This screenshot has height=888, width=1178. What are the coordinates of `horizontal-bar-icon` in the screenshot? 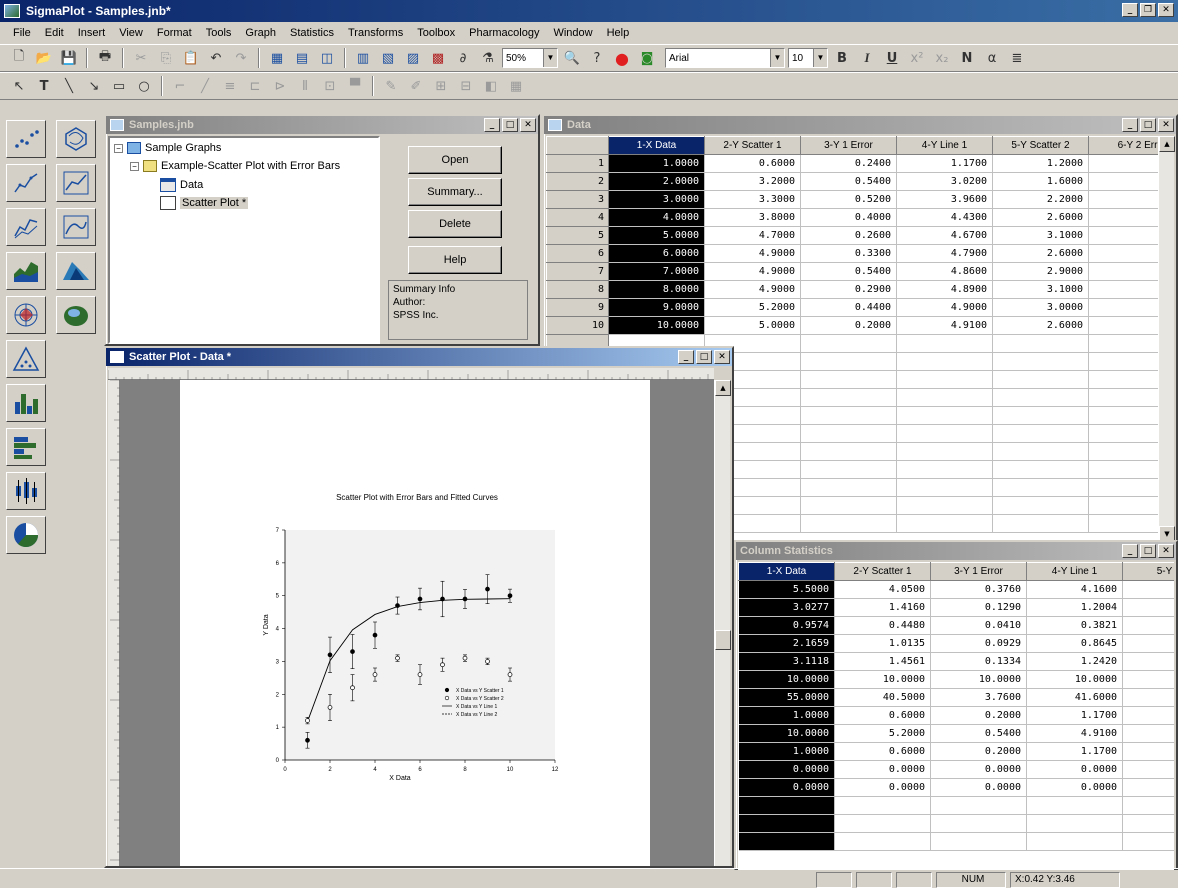 It's located at (26, 447).